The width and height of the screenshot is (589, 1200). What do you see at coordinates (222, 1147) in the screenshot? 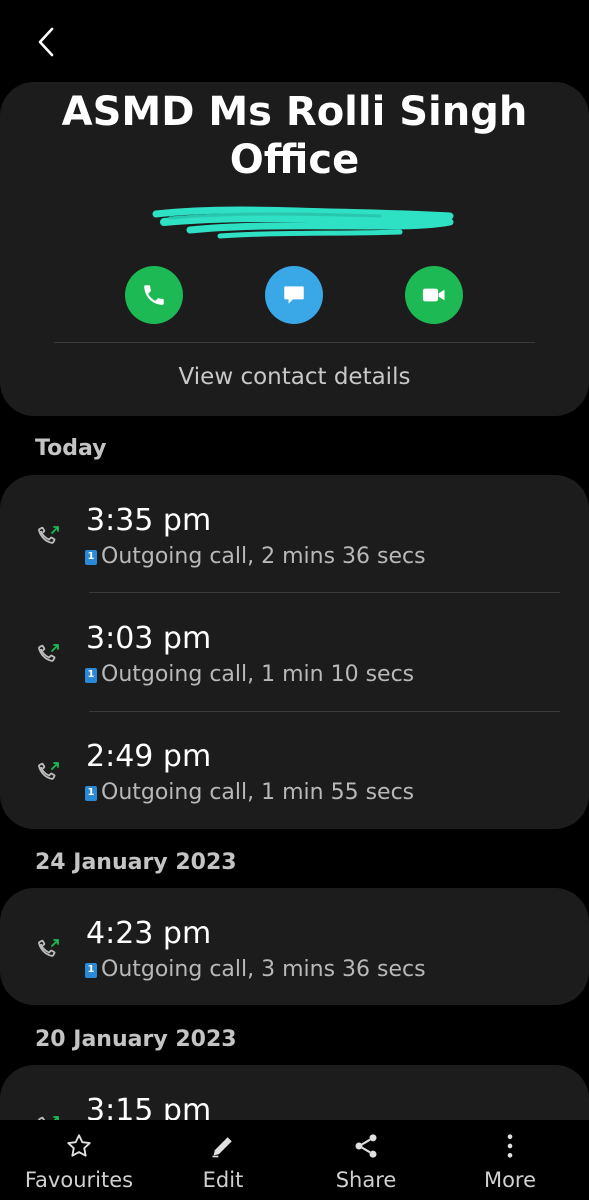
I see `pencil-icon` at bounding box center [222, 1147].